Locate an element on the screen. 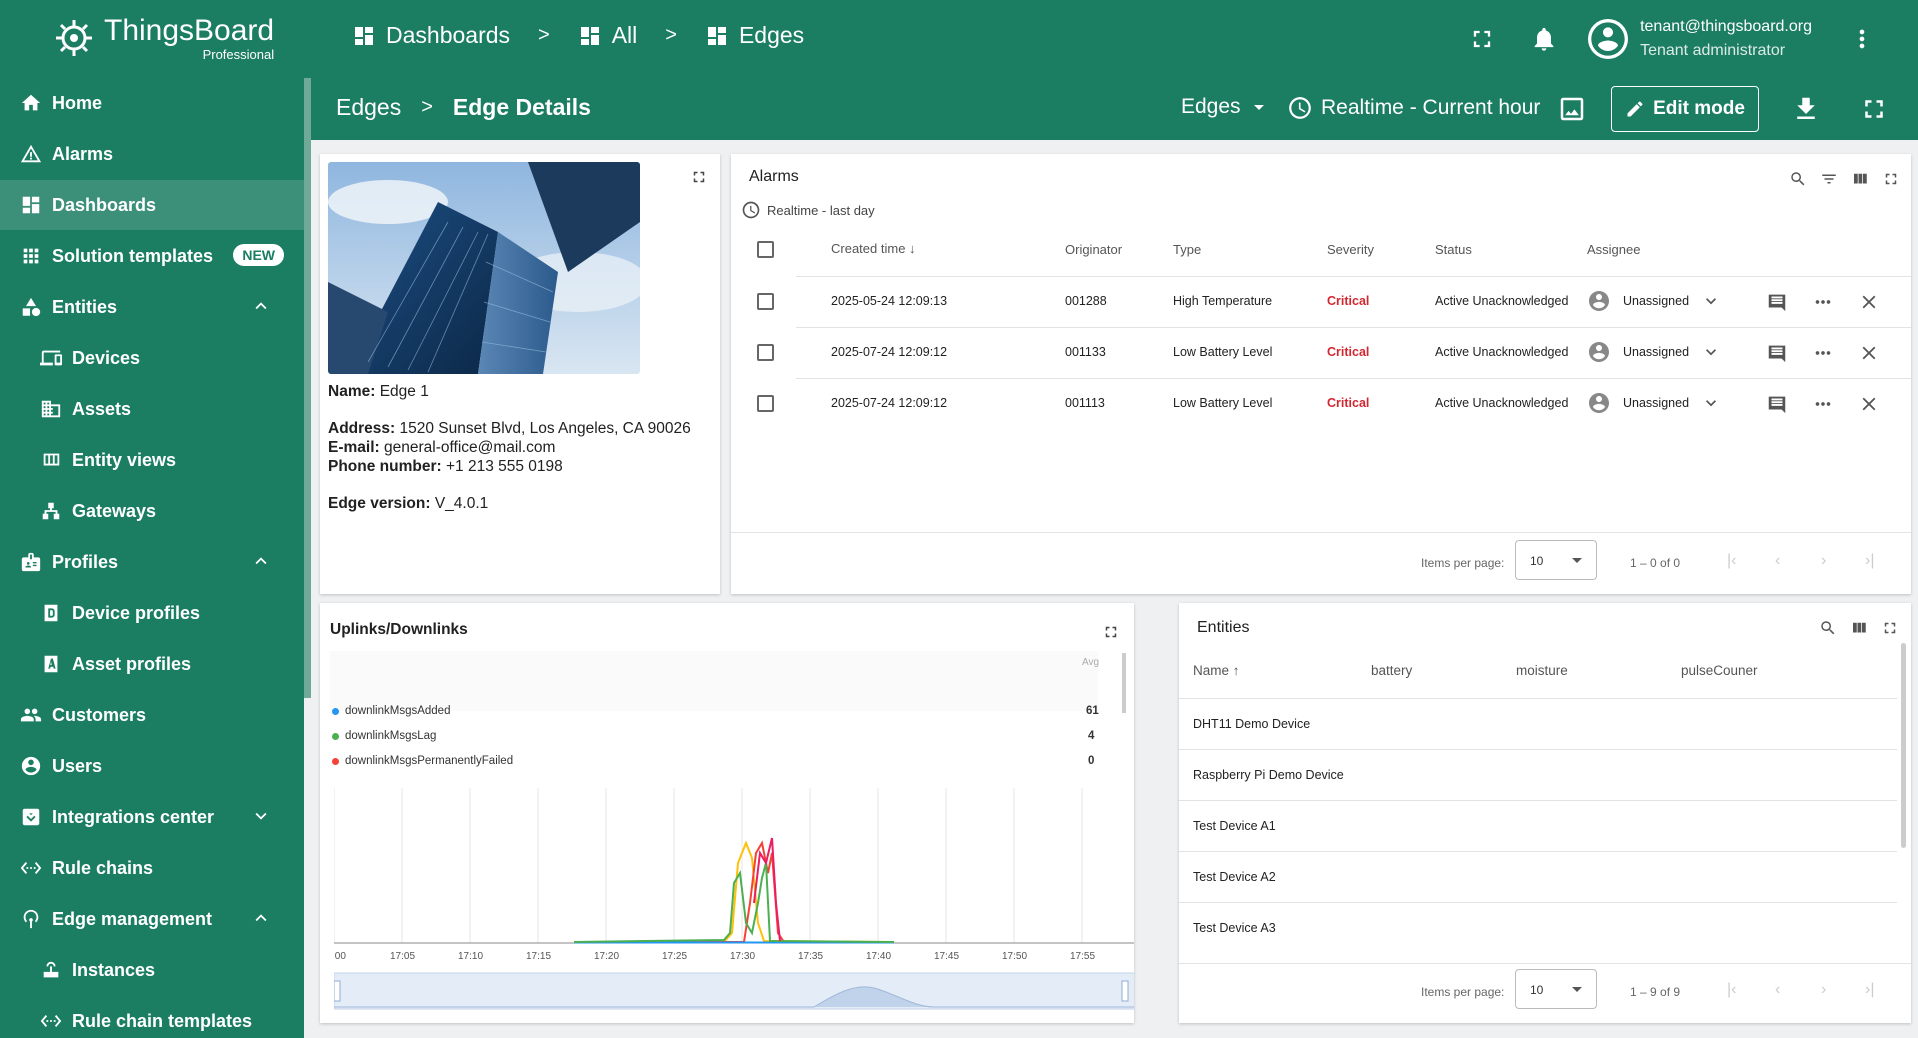 The image size is (1918, 1038). edit-mode-button: Edit mode is located at coordinates (1685, 109).